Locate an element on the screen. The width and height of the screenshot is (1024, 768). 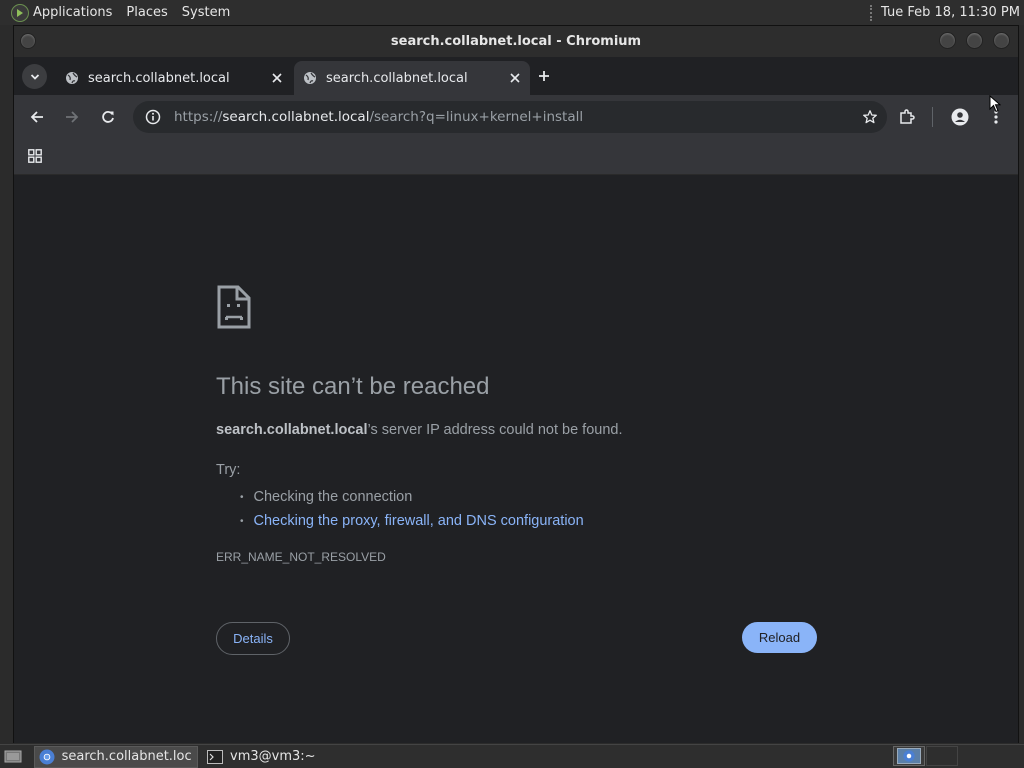
toolbar-divider is located at coordinates (932, 117).